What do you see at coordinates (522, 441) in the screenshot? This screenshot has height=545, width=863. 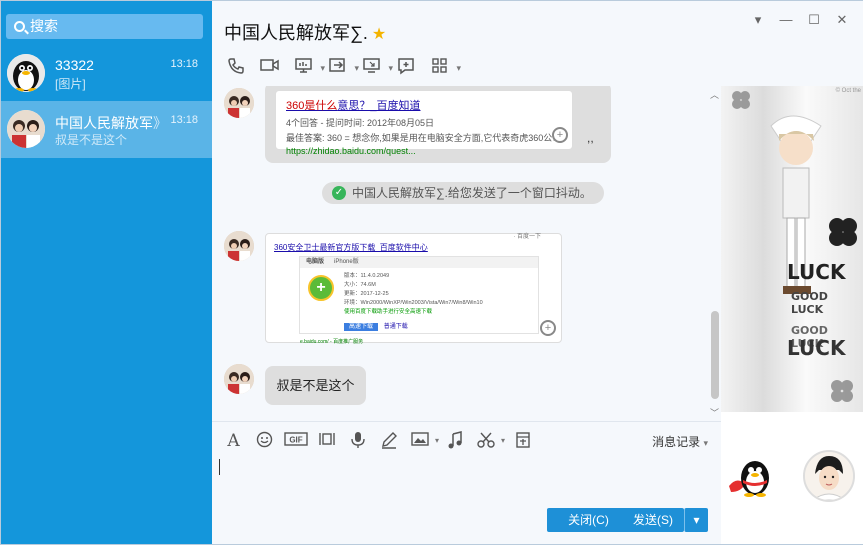 I see `hongbao-icon` at bounding box center [522, 441].